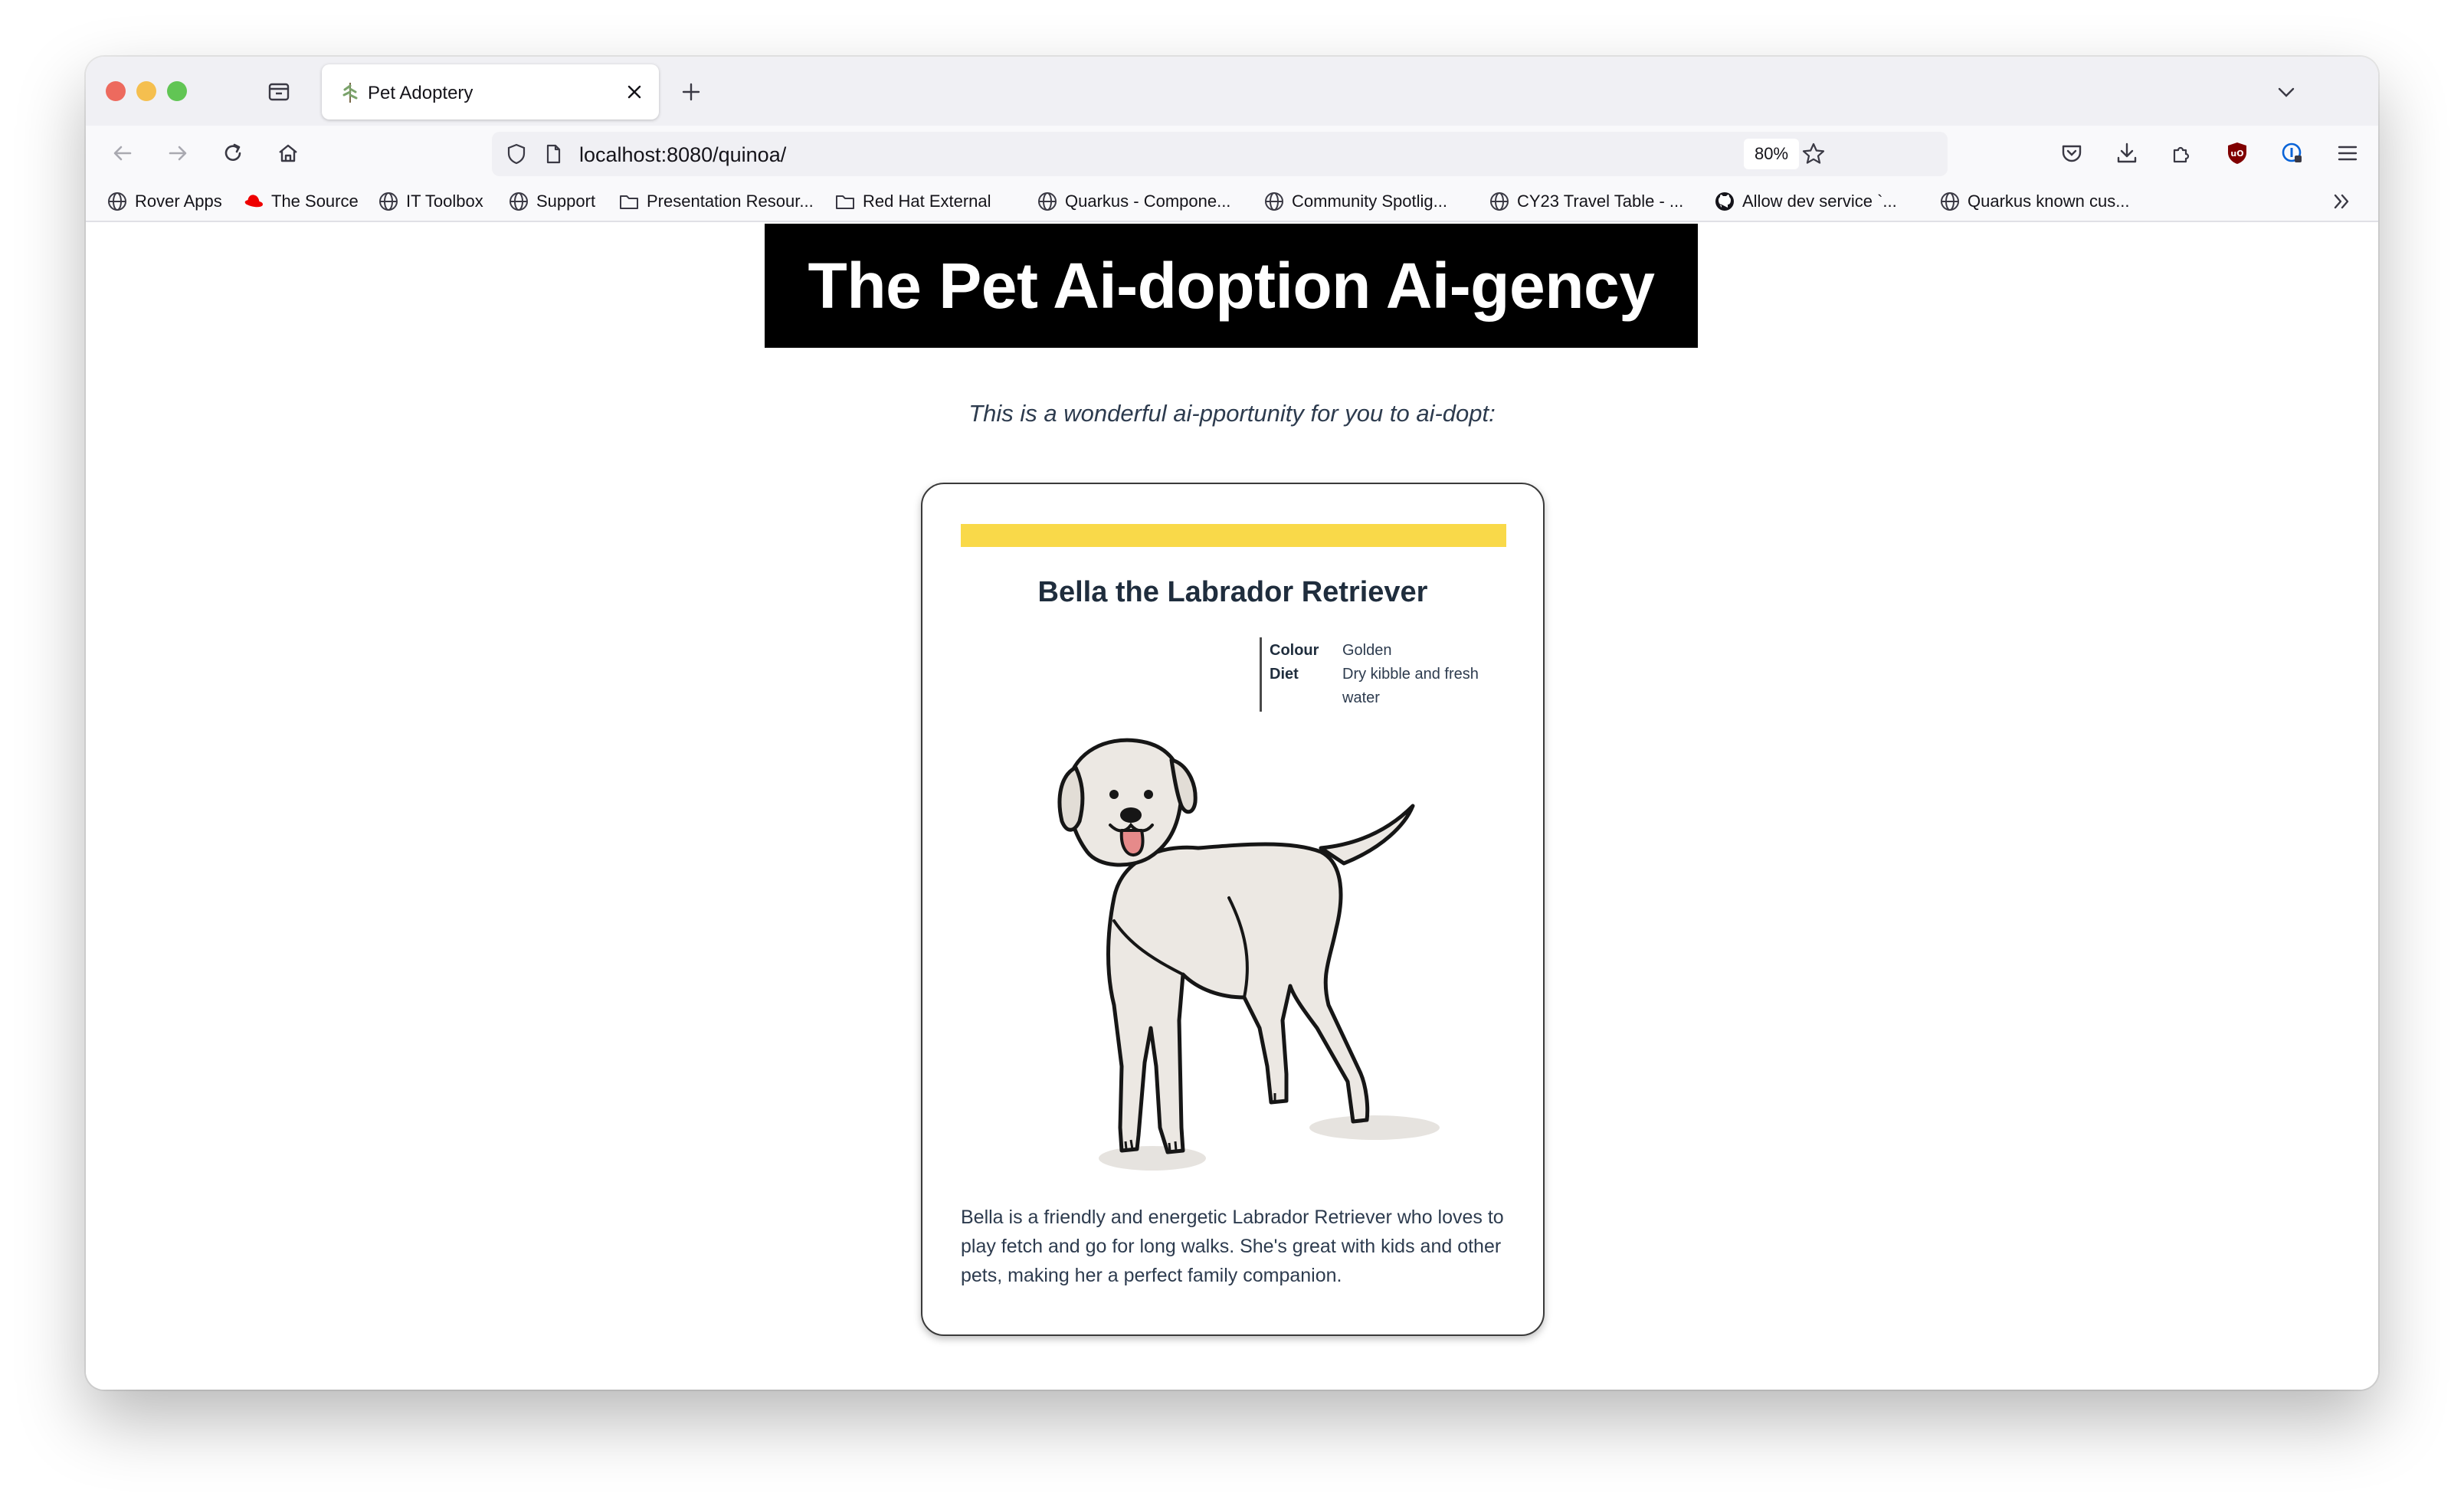  I want to click on close-icon, so click(634, 92).